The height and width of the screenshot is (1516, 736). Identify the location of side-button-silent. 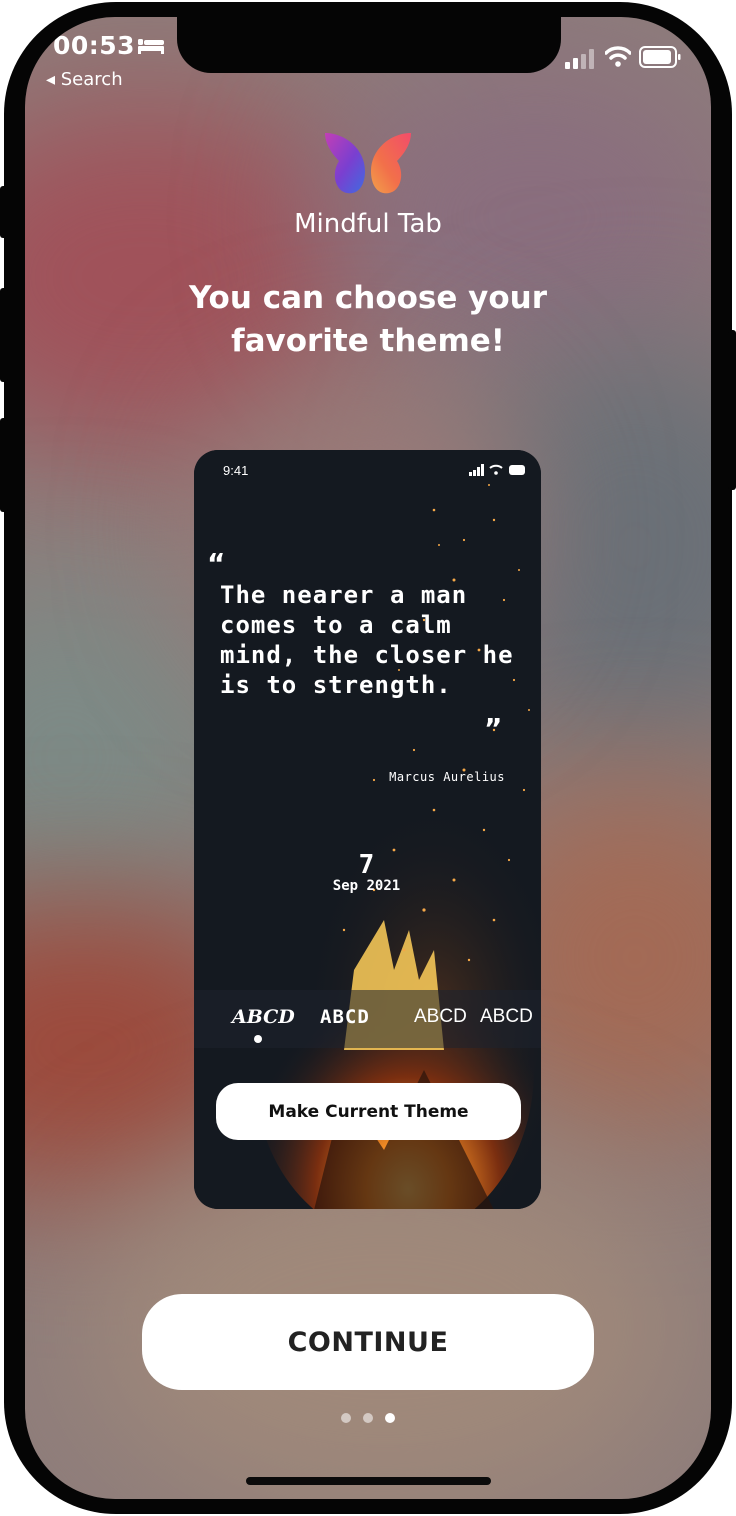
(4, 212).